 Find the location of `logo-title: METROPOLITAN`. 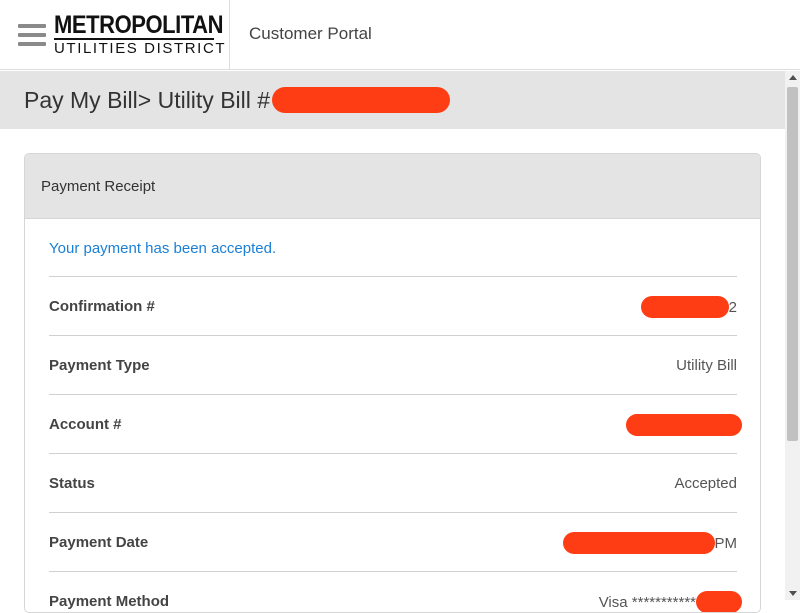

logo-title: METROPOLITAN is located at coordinates (139, 25).